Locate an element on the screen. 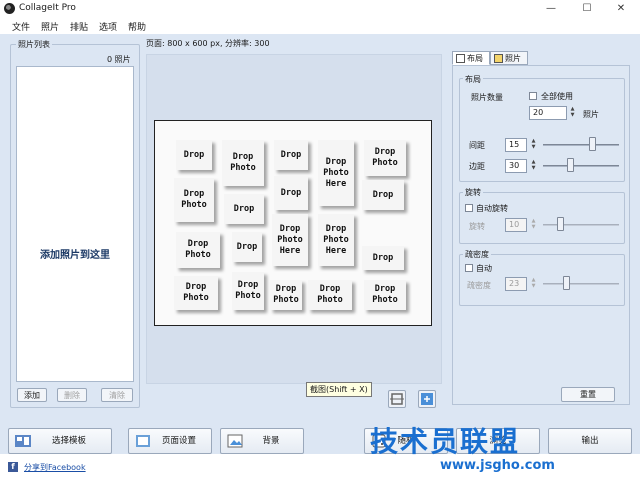 The height and width of the screenshot is (484, 640). page-info: 页面: 800 x 600 px, 分辨率: 300 is located at coordinates (208, 43).